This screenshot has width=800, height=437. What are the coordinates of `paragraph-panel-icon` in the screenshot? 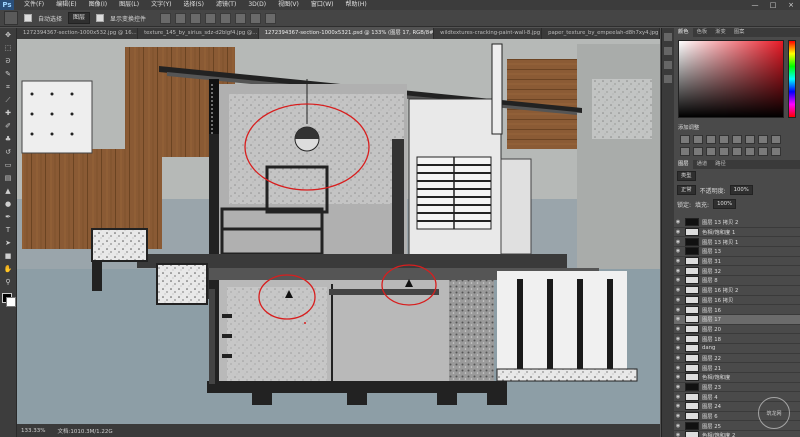 It's located at (668, 79).